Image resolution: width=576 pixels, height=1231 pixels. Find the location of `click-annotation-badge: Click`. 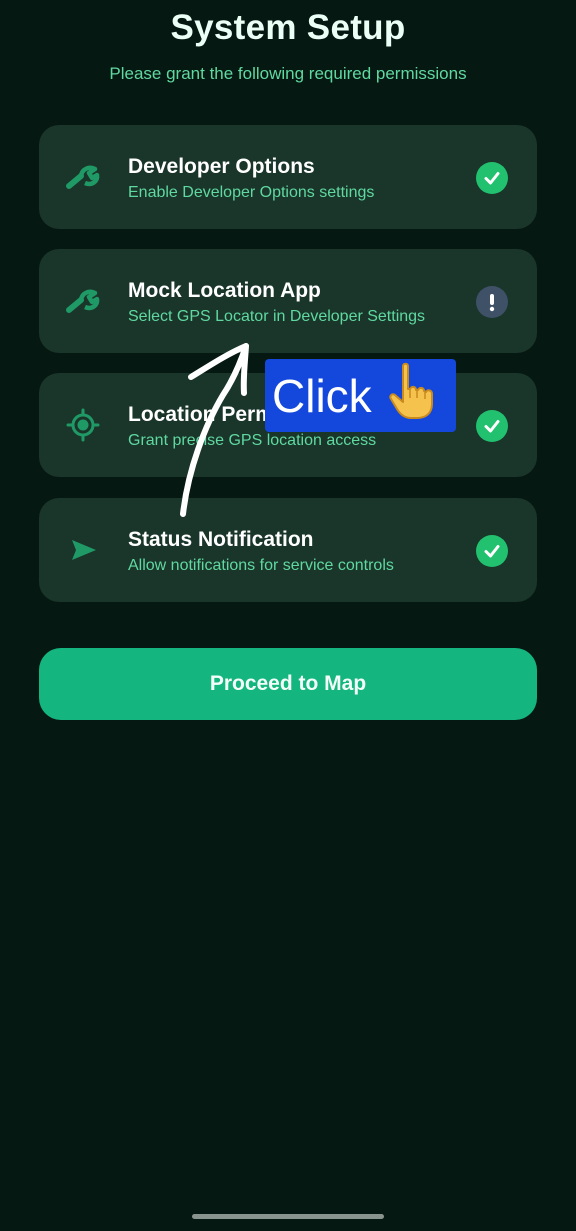

click-annotation-badge: Click is located at coordinates (360, 395).